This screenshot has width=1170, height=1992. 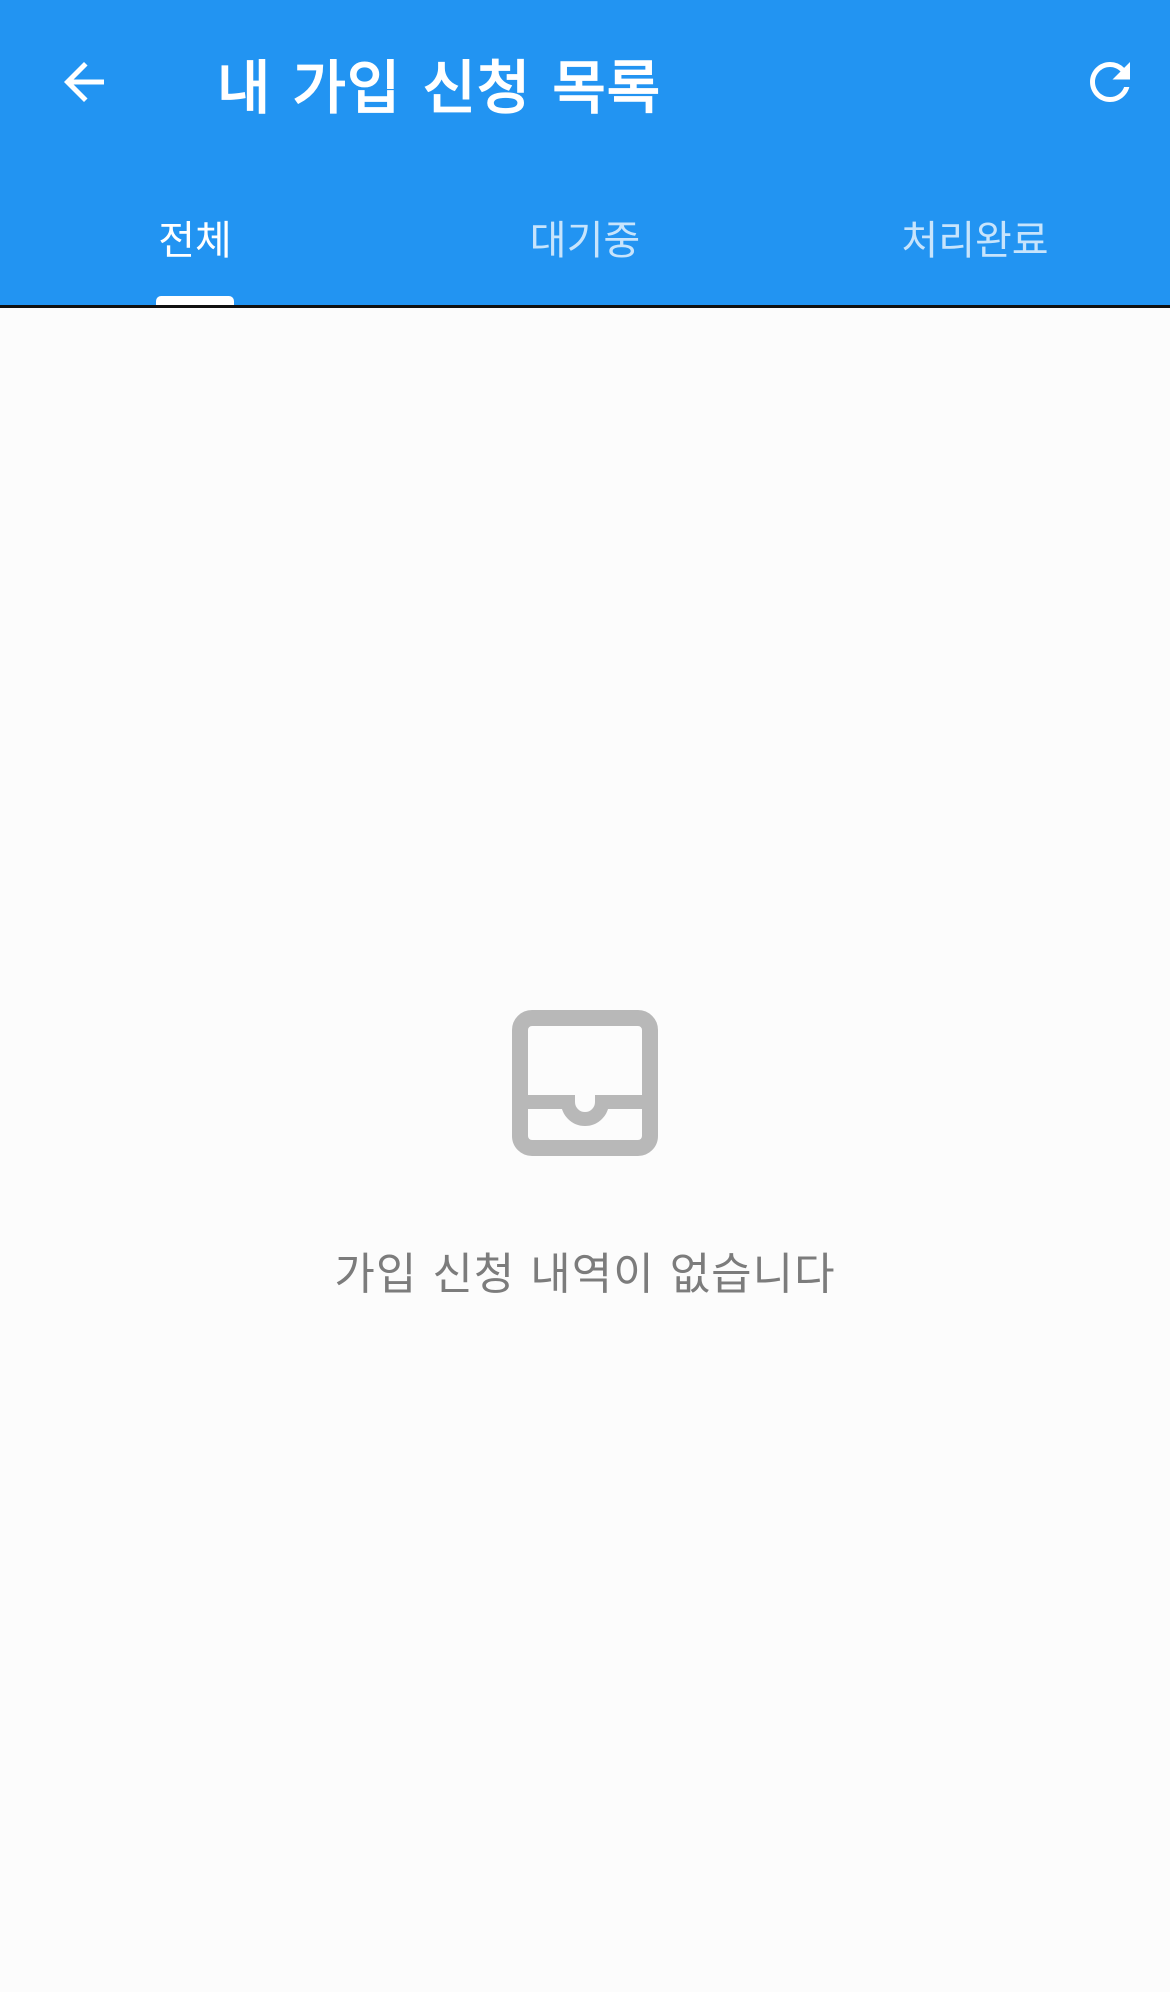 I want to click on refresh-button, so click(x=1110, y=82).